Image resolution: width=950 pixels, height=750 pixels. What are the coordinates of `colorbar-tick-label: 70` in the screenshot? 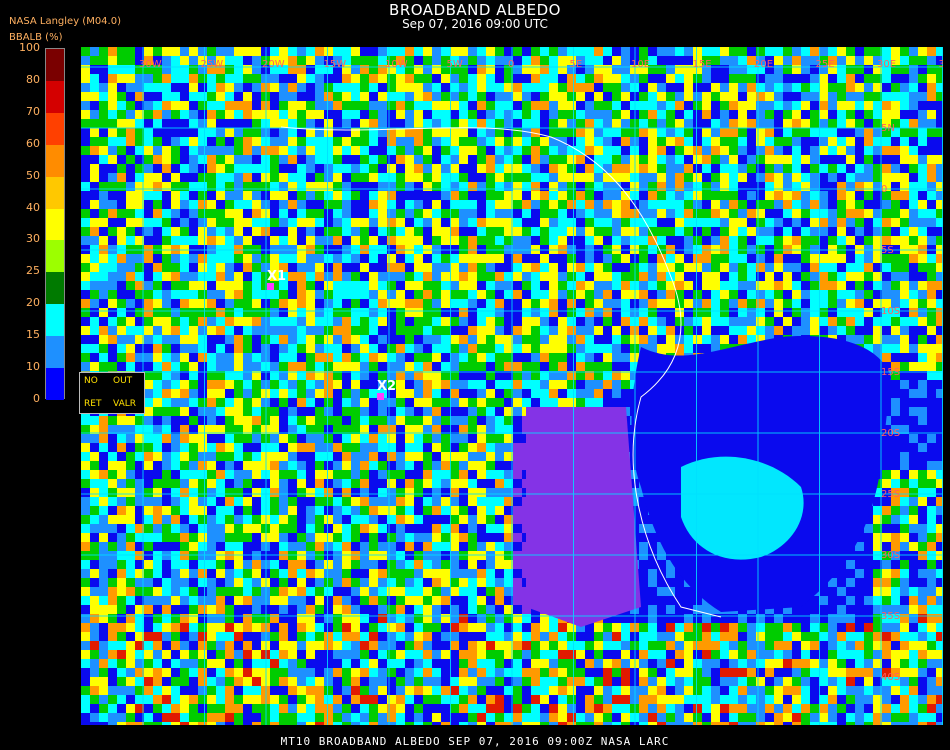 It's located at (33, 111).